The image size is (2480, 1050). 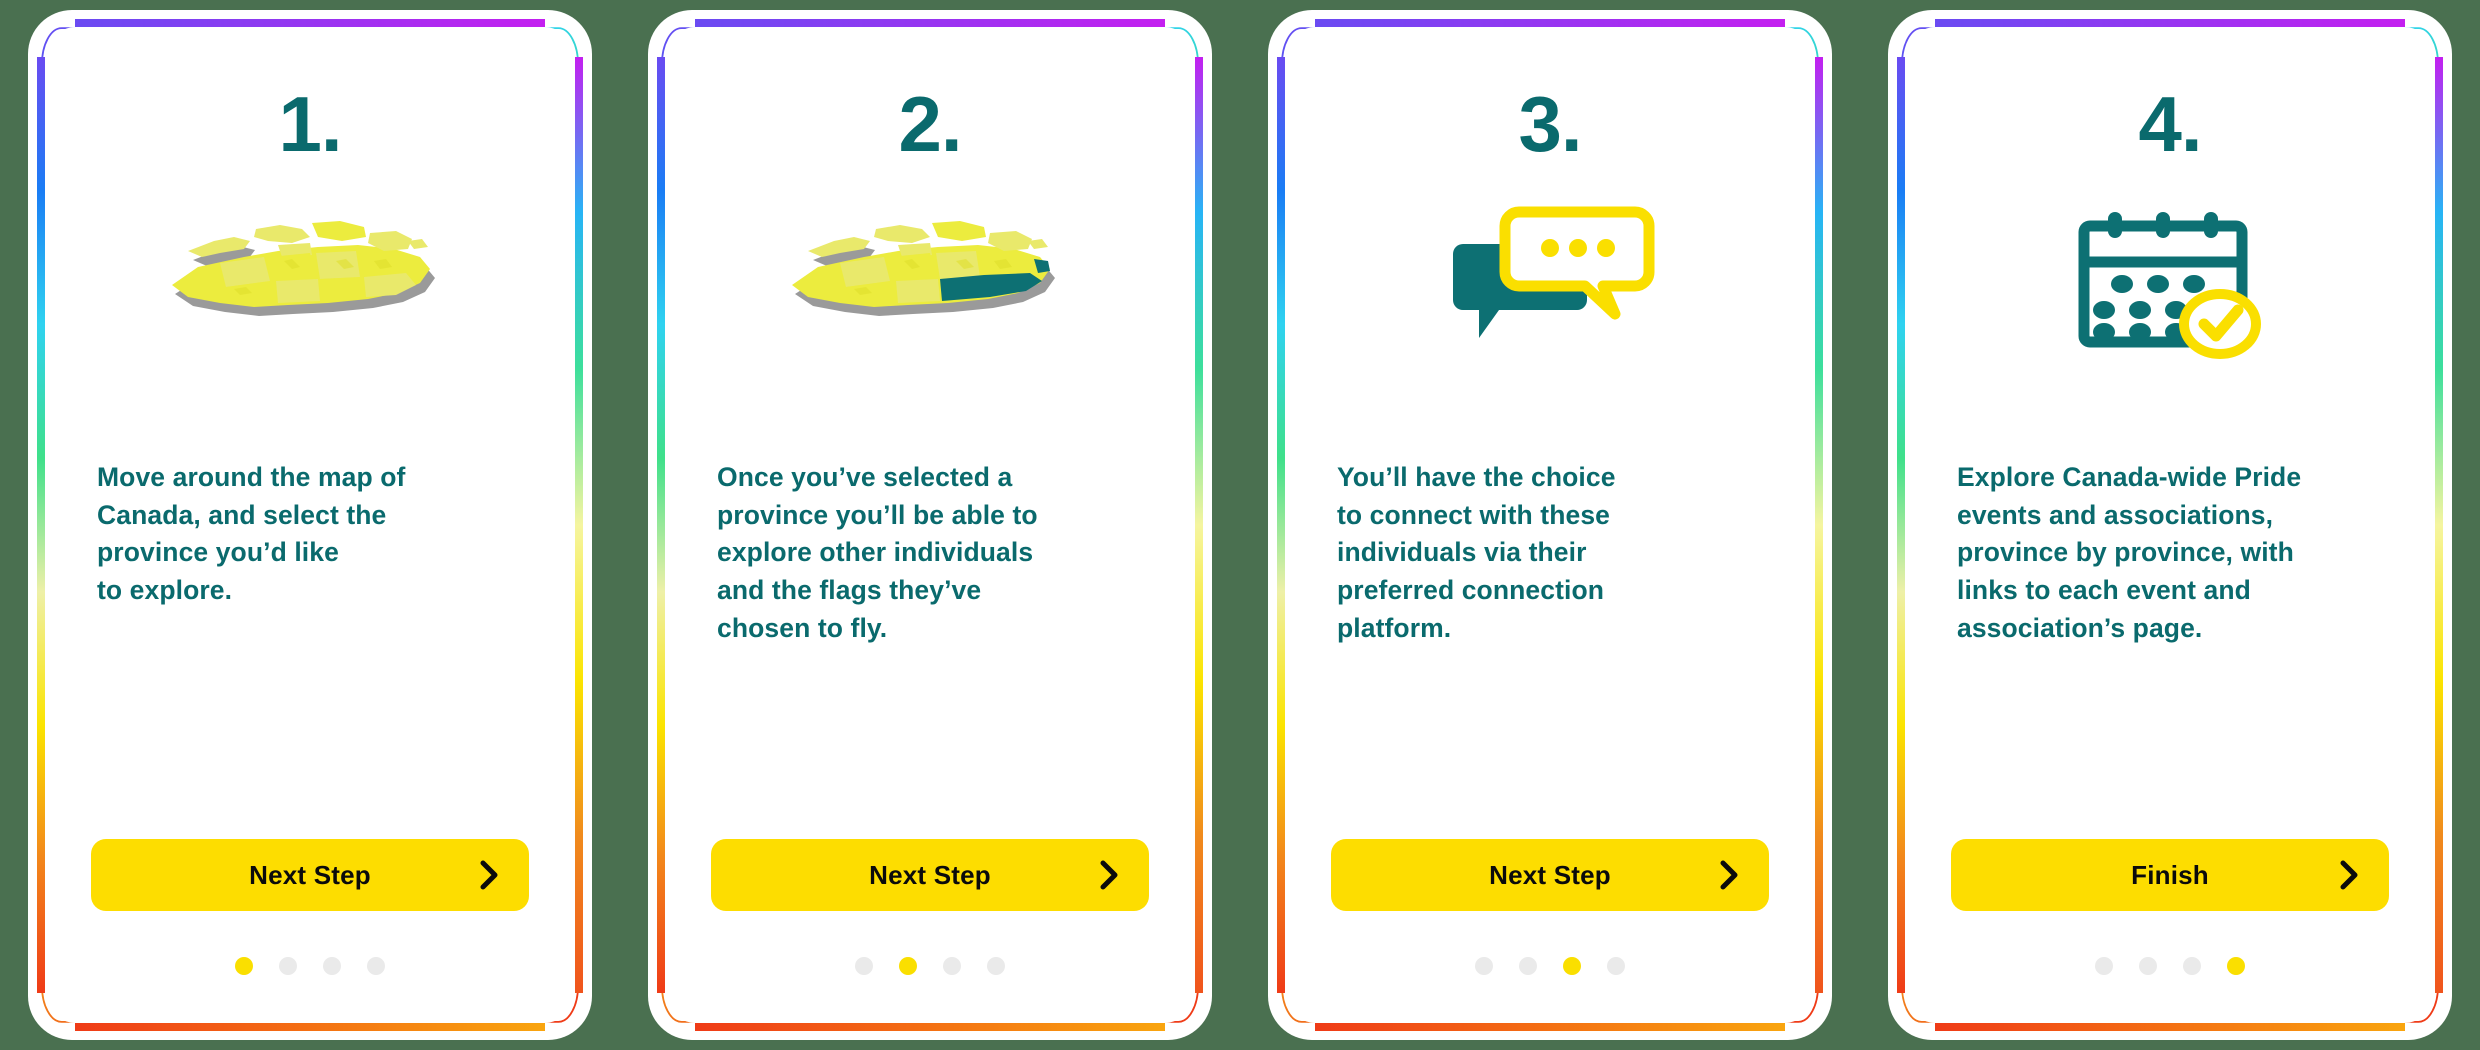 What do you see at coordinates (1550, 124) in the screenshot?
I see `step-number: 3.` at bounding box center [1550, 124].